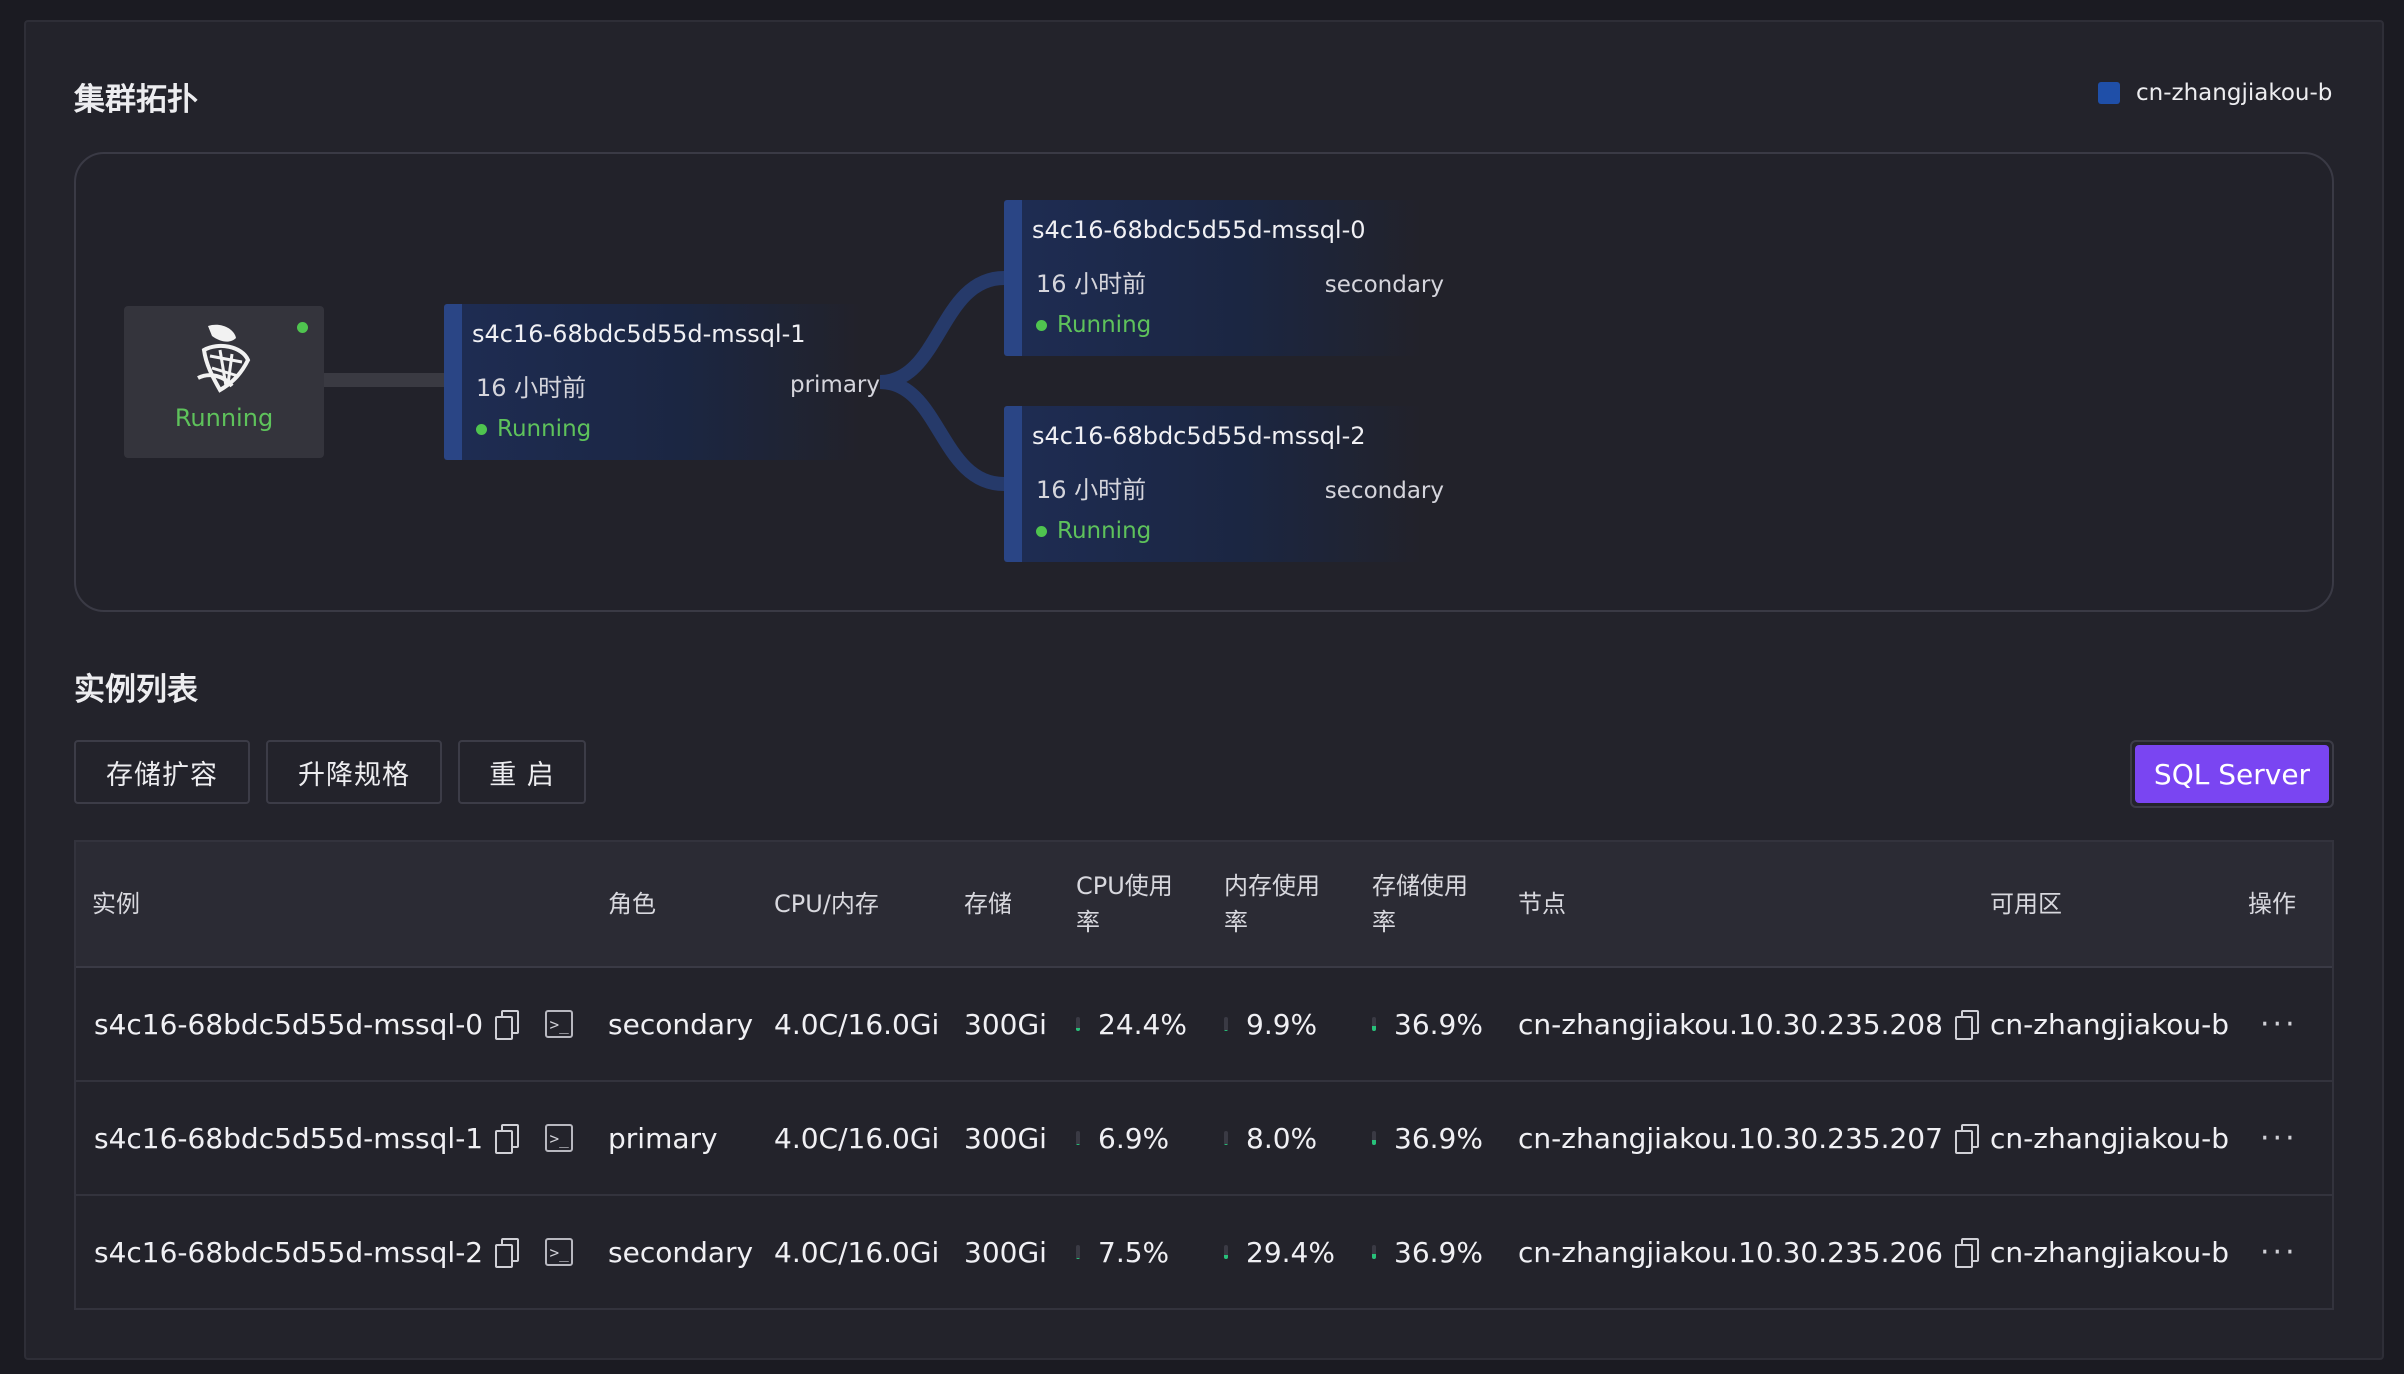 Image resolution: width=2404 pixels, height=1374 pixels. I want to click on col-cpu-usage-line1: CPU使用, so click(1124, 886).